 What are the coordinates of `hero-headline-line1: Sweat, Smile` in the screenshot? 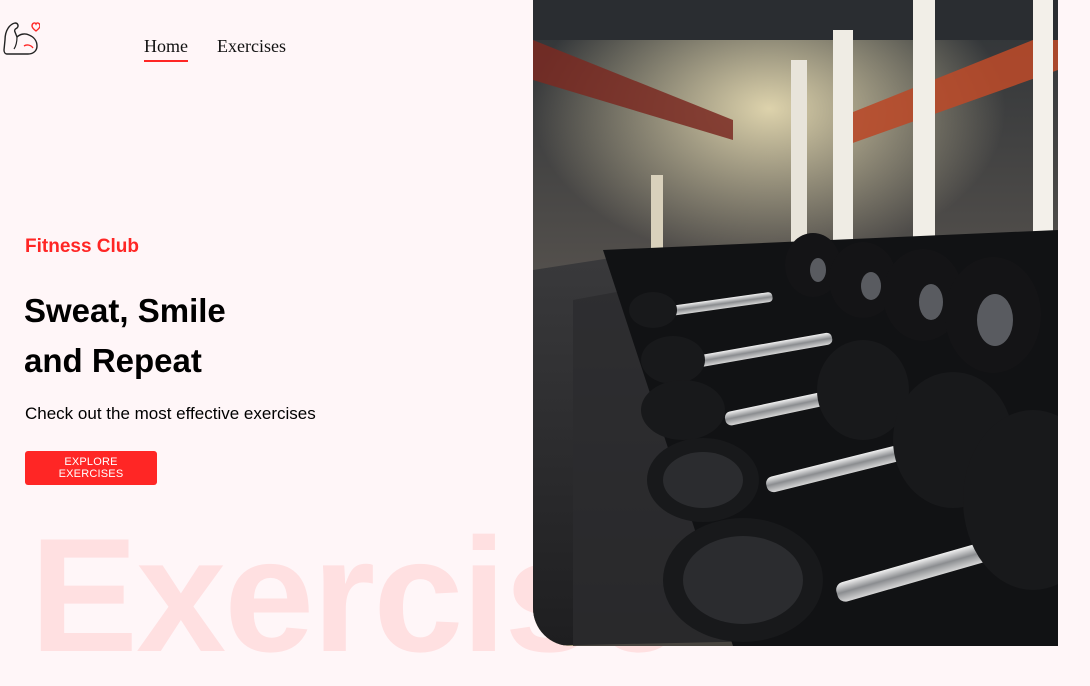 It's located at (125, 310).